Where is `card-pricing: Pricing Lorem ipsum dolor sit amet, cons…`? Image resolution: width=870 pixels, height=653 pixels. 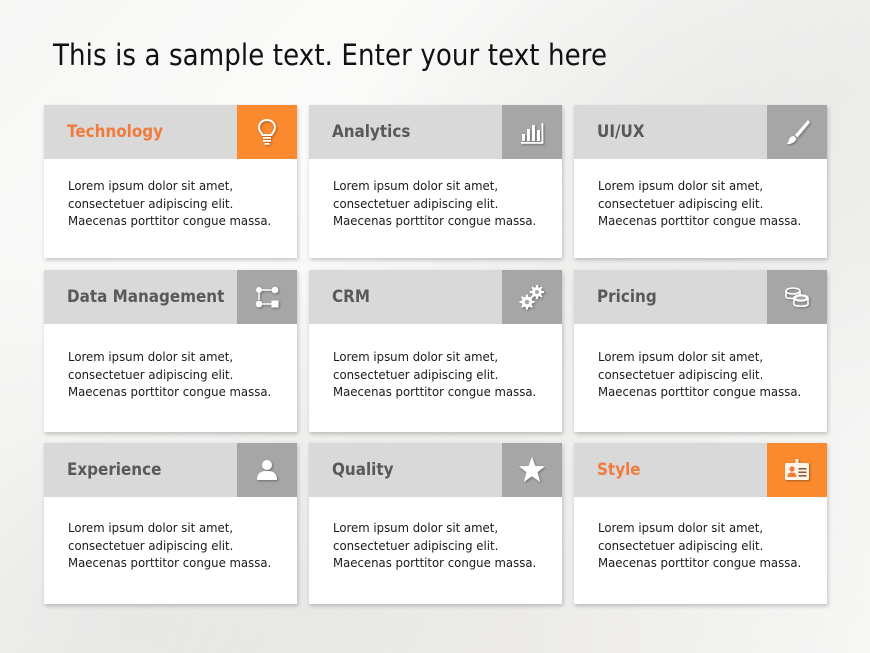 card-pricing: Pricing Lorem ipsum dolor sit amet, cons… is located at coordinates (700, 351).